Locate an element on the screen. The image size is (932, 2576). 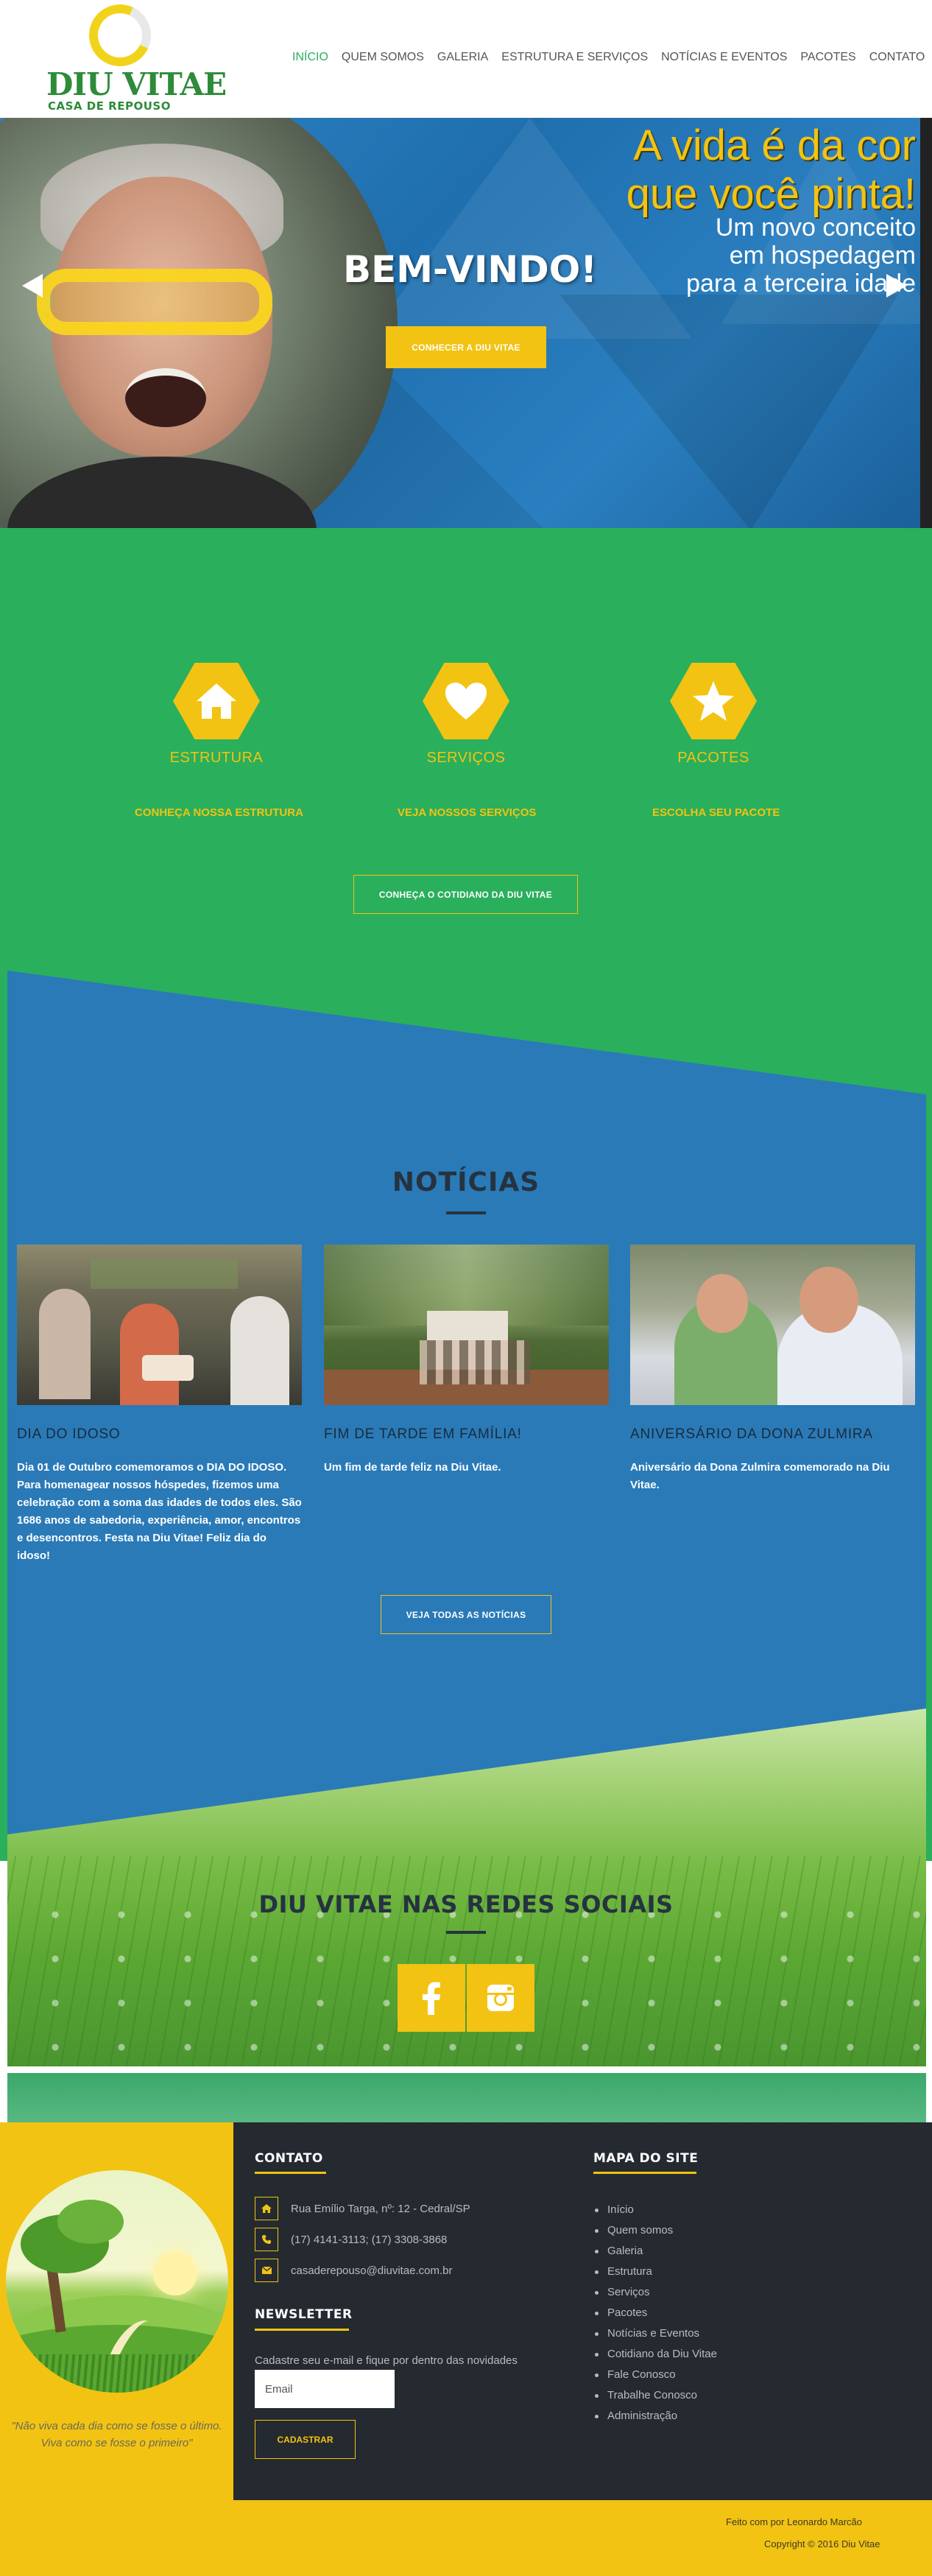
sitemap-heading: MAPA DO SITE is located at coordinates (646, 2158).